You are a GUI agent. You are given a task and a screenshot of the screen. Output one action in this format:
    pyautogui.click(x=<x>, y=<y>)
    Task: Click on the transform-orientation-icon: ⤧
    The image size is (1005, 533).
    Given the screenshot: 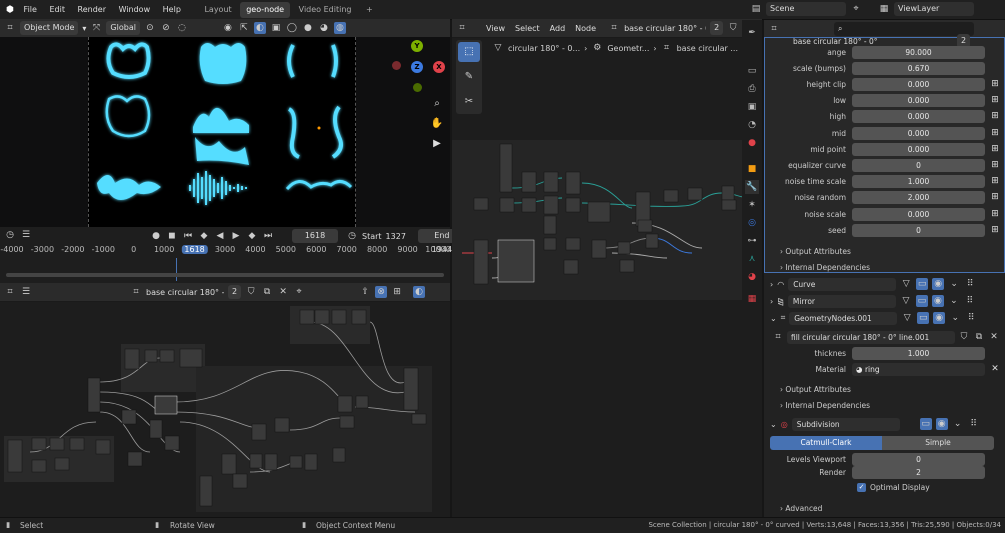 What is the action you would take?
    pyautogui.click(x=96, y=28)
    